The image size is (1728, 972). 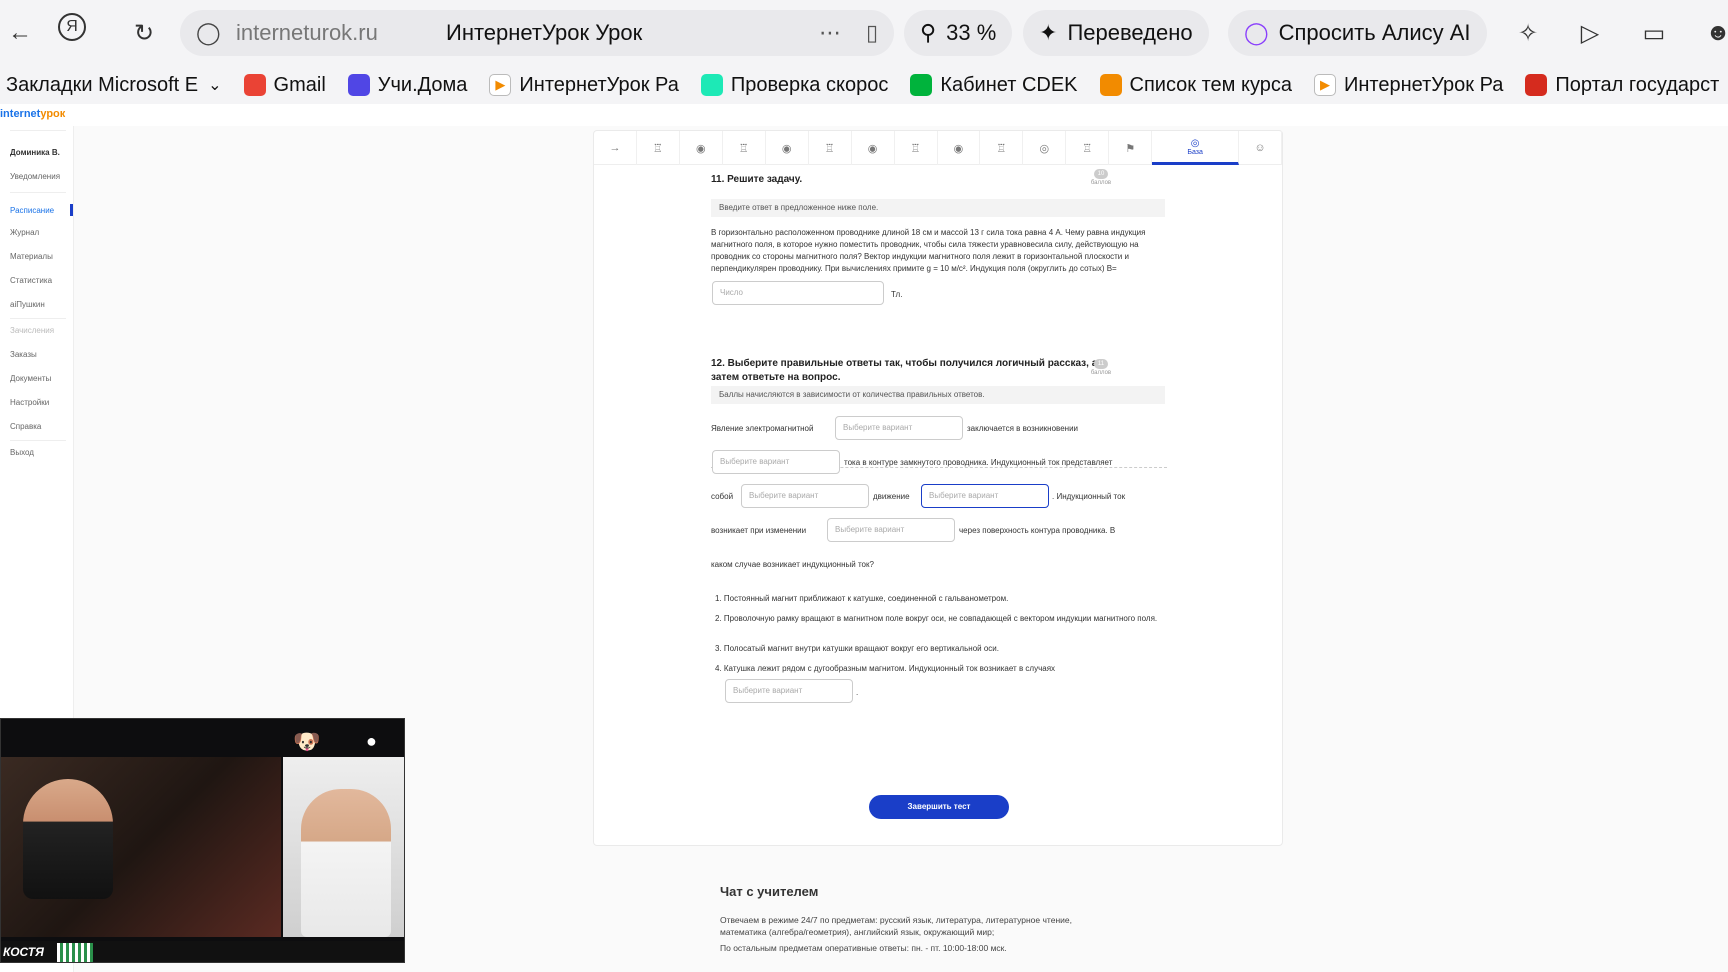 What do you see at coordinates (1713, 33) in the screenshot?
I see `profile-icon: ☻` at bounding box center [1713, 33].